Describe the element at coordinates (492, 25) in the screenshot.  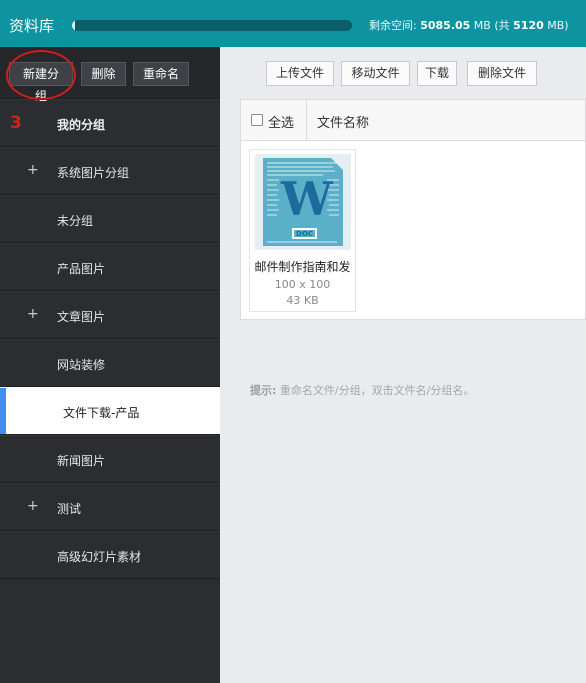
I see `storage-unit: MB (共` at that location.